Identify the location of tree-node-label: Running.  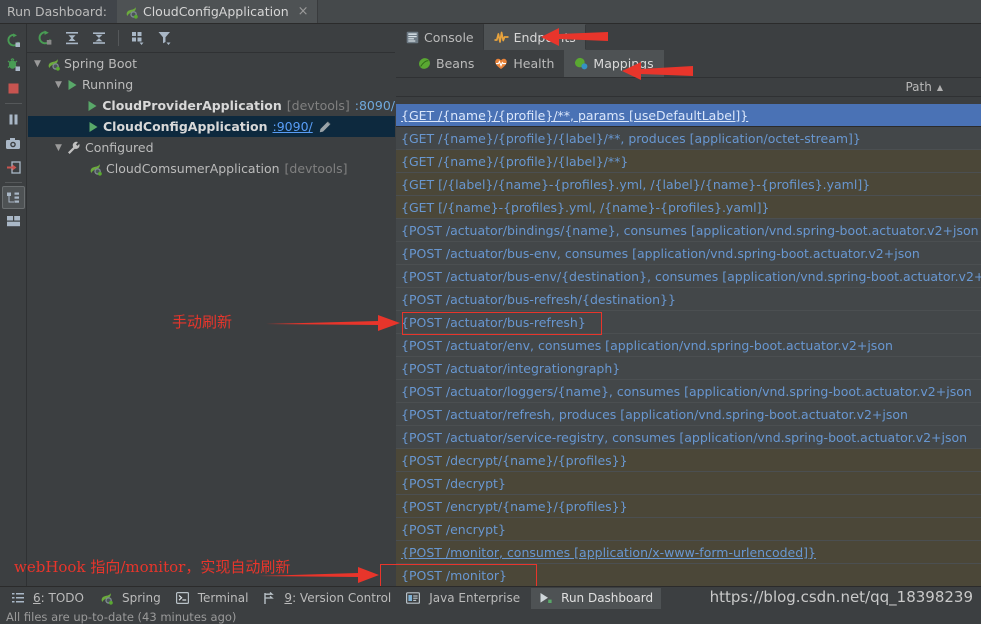
(108, 84).